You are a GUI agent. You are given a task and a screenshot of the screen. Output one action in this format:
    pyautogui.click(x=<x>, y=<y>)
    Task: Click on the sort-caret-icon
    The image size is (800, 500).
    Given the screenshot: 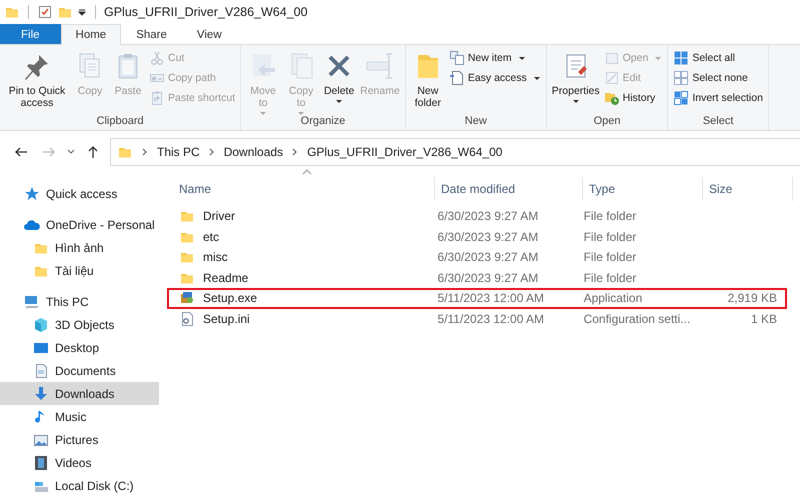 What is the action you would take?
    pyautogui.click(x=307, y=172)
    